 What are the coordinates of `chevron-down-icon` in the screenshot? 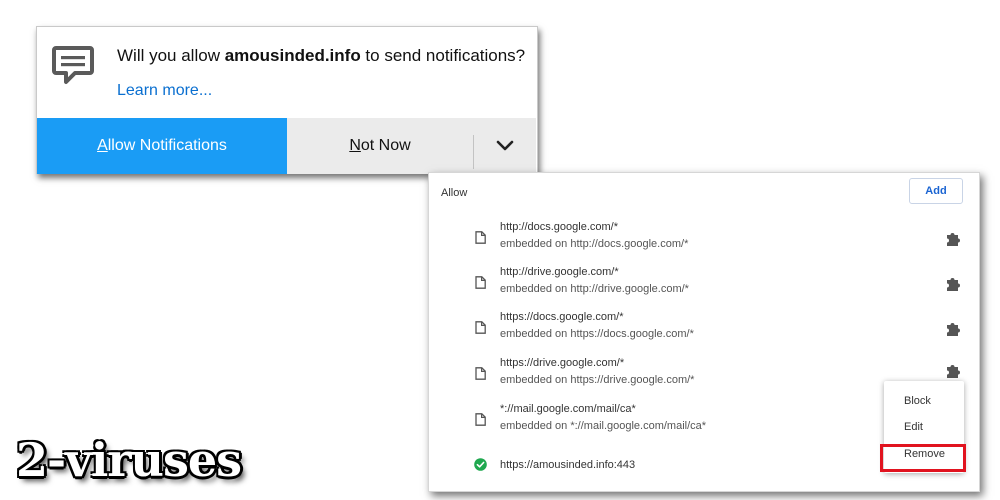 It's located at (504, 145).